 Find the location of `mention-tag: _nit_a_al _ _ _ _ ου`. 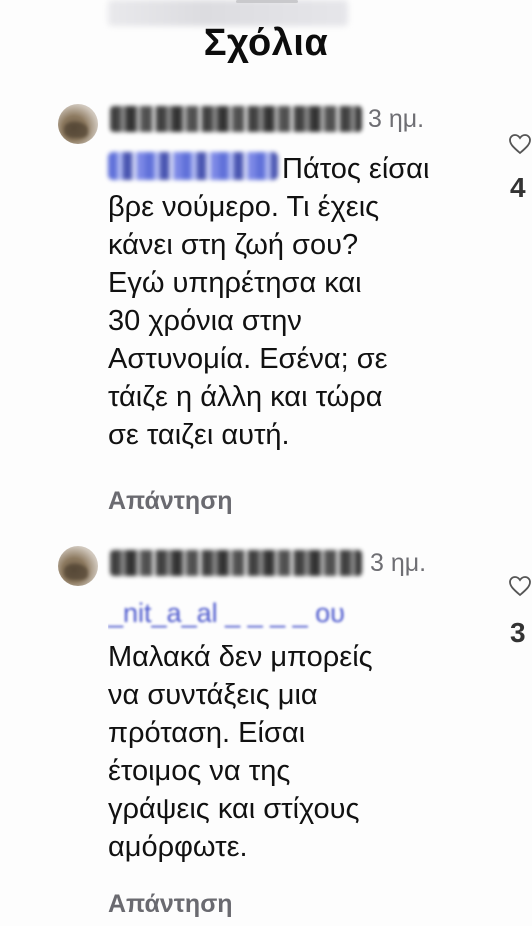

mention-tag: _nit_a_al _ _ _ _ ου is located at coordinates (273, 613).